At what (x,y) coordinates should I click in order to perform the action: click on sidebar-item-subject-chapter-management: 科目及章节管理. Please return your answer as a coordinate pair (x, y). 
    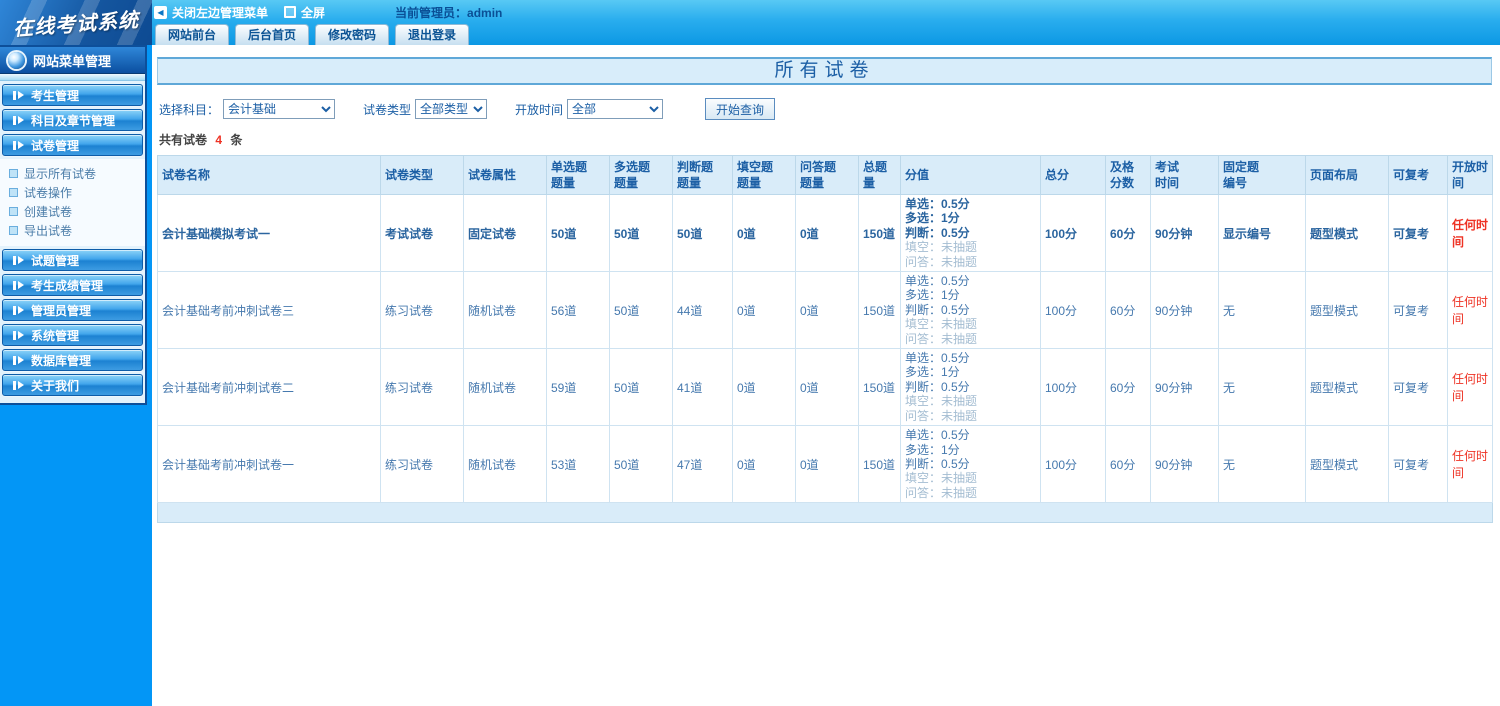
    Looking at the image, I should click on (72, 120).